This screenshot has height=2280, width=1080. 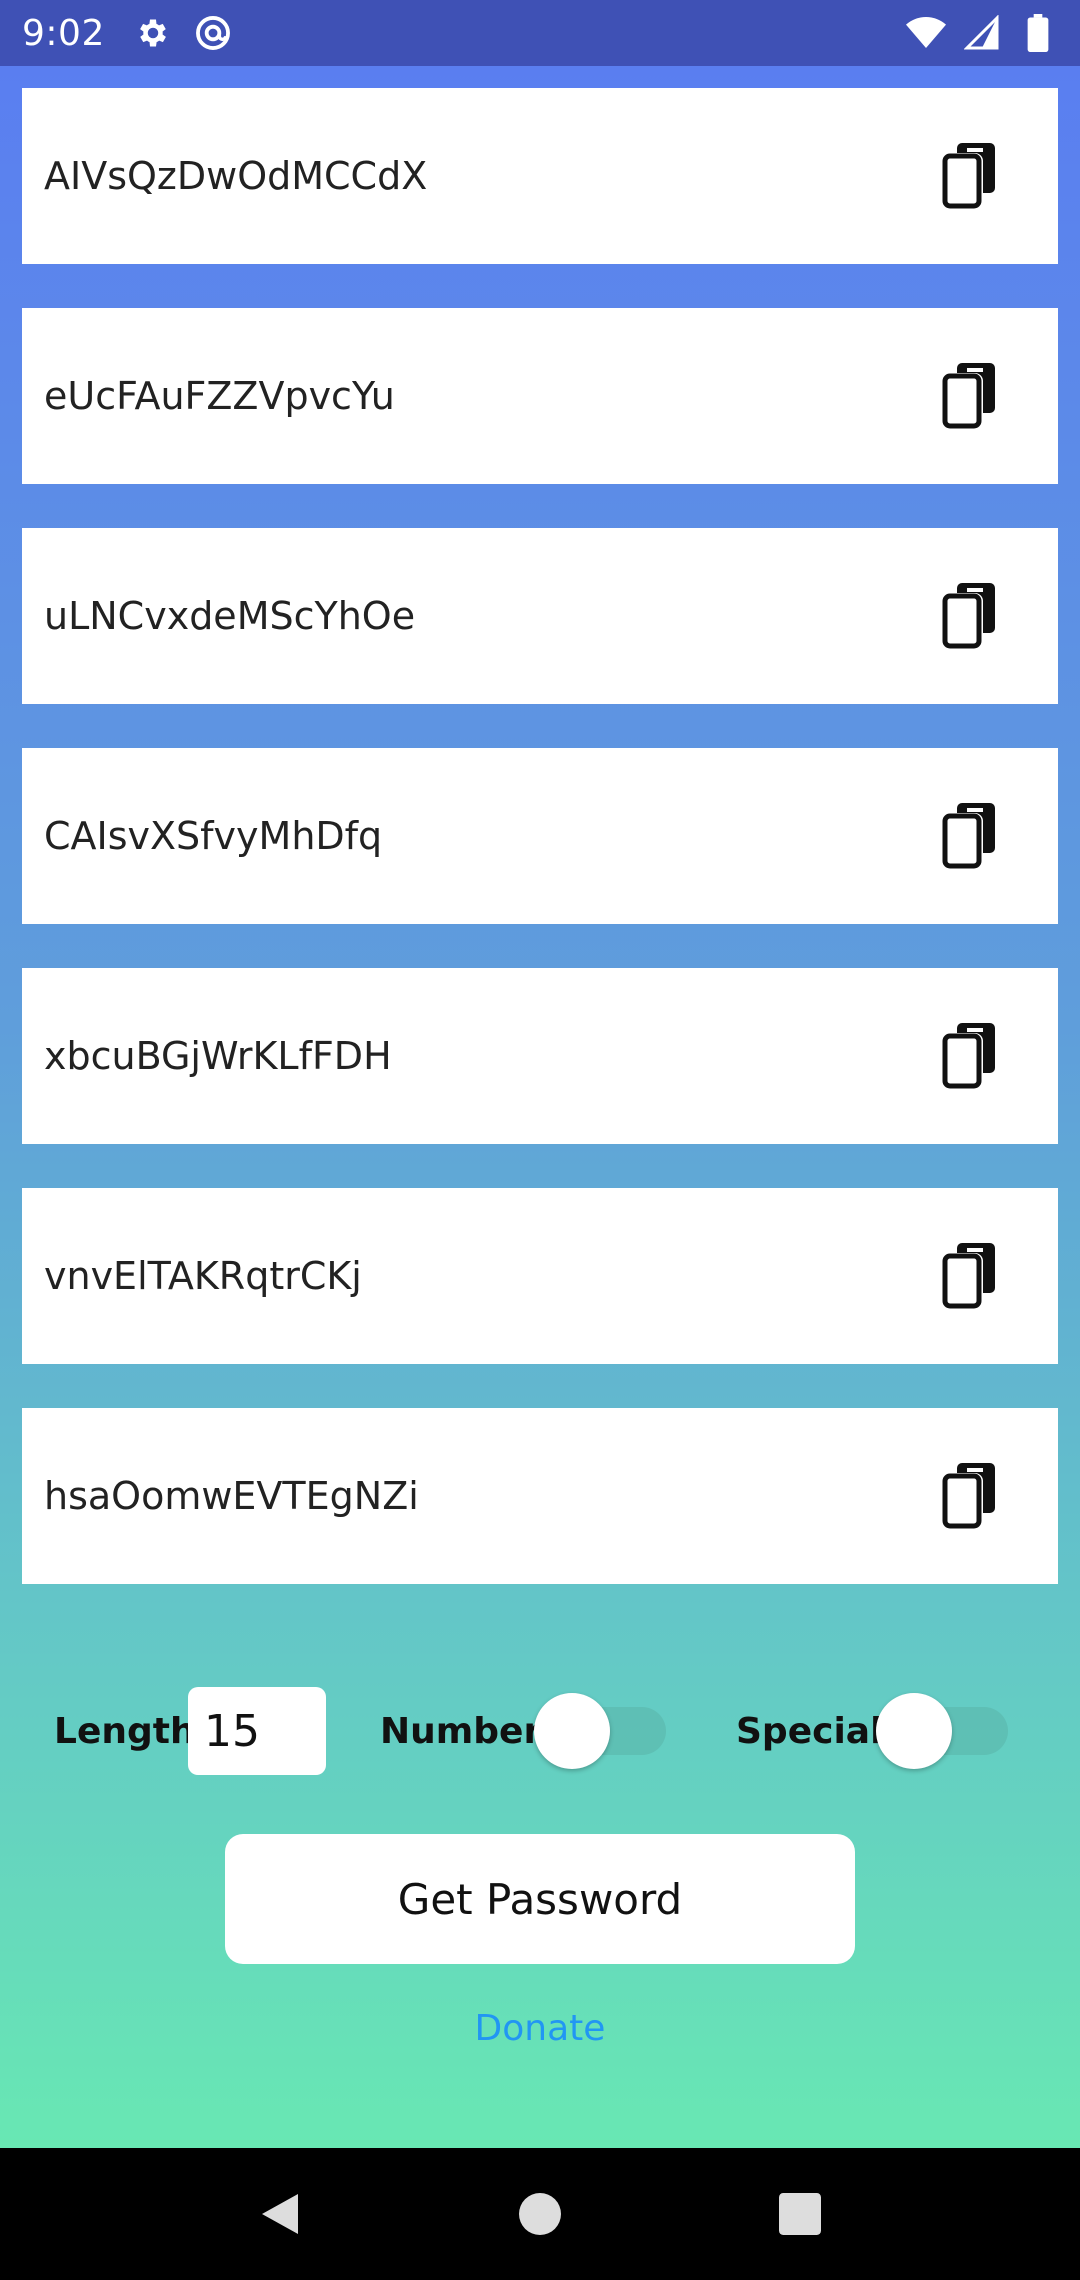 What do you see at coordinates (230, 616) in the screenshot?
I see `password-text: uLNCvxdeMScYhOe` at bounding box center [230, 616].